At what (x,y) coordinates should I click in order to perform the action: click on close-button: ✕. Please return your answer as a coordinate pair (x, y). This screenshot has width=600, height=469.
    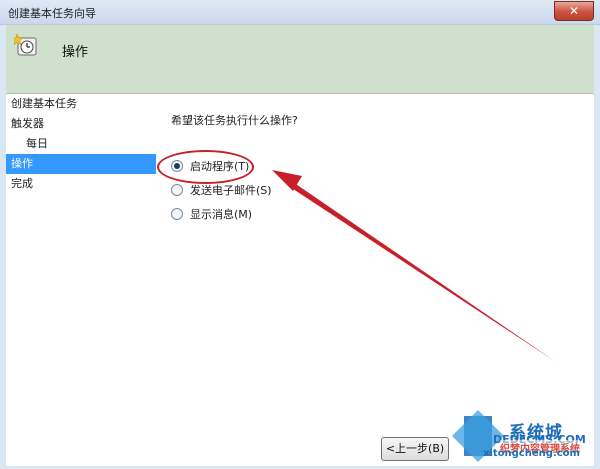
    Looking at the image, I should click on (574, 11).